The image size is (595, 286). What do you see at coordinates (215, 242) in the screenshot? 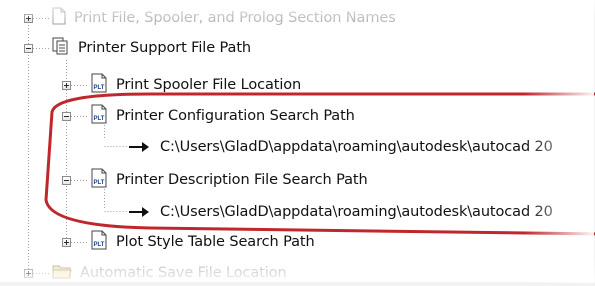
I see `tree-item-label: Plot Style Table Search Path` at bounding box center [215, 242].